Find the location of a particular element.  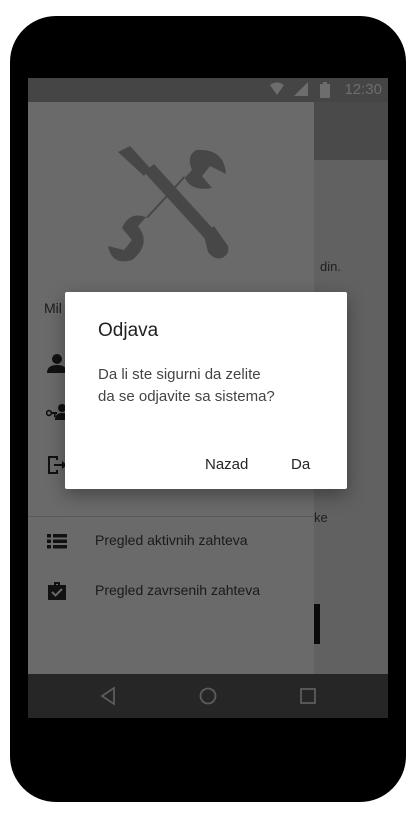

back-icon is located at coordinates (108, 696).